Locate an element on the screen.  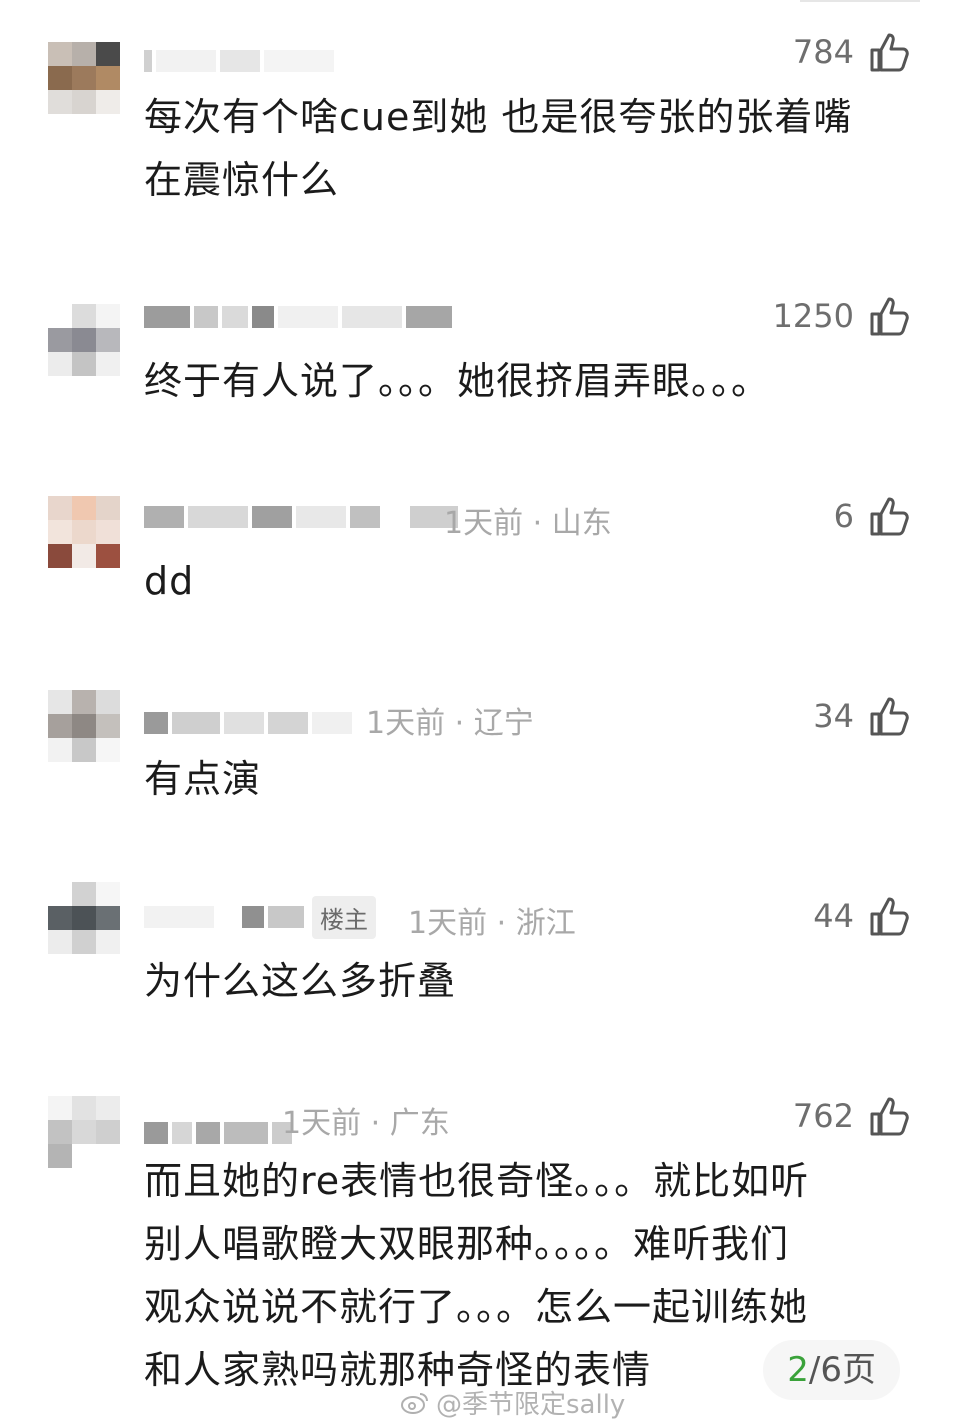
total-pages: /6页 is located at coordinates (842, 1370).